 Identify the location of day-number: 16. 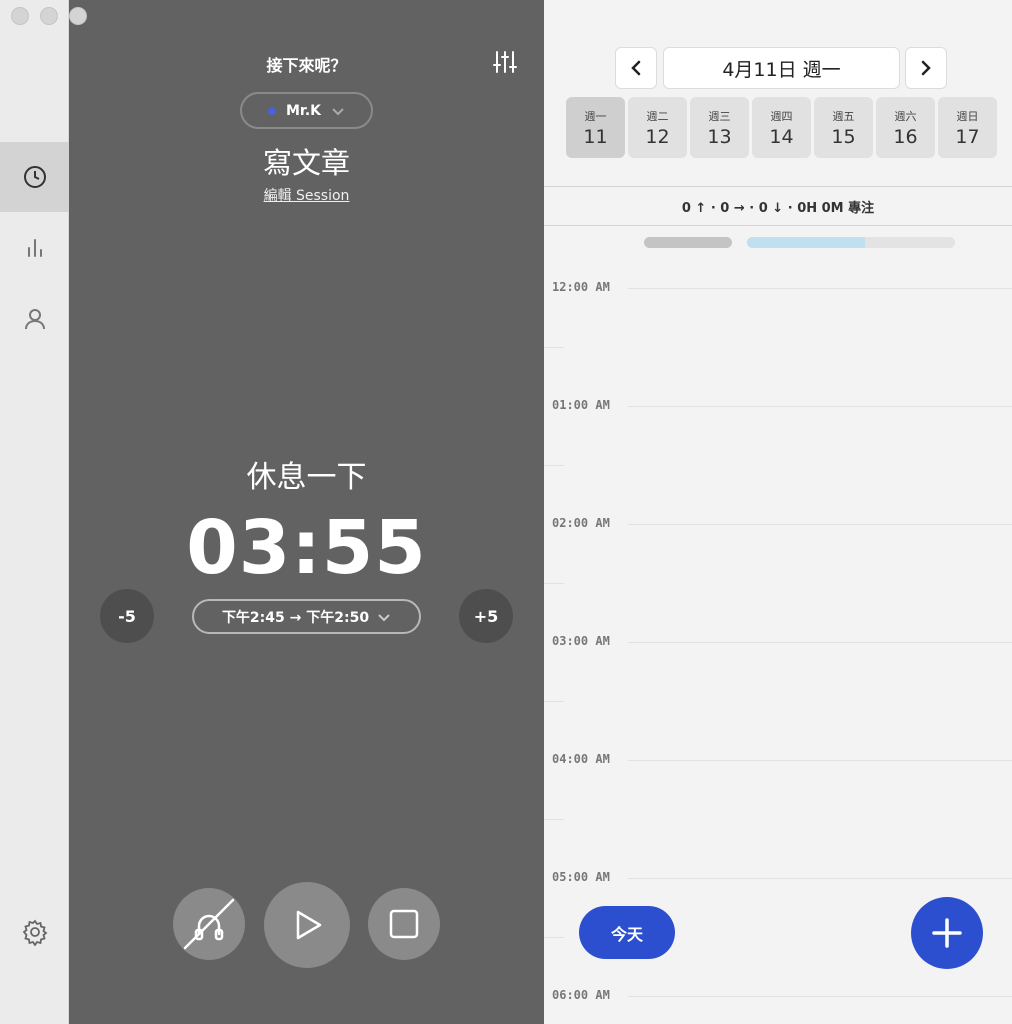
(905, 137).